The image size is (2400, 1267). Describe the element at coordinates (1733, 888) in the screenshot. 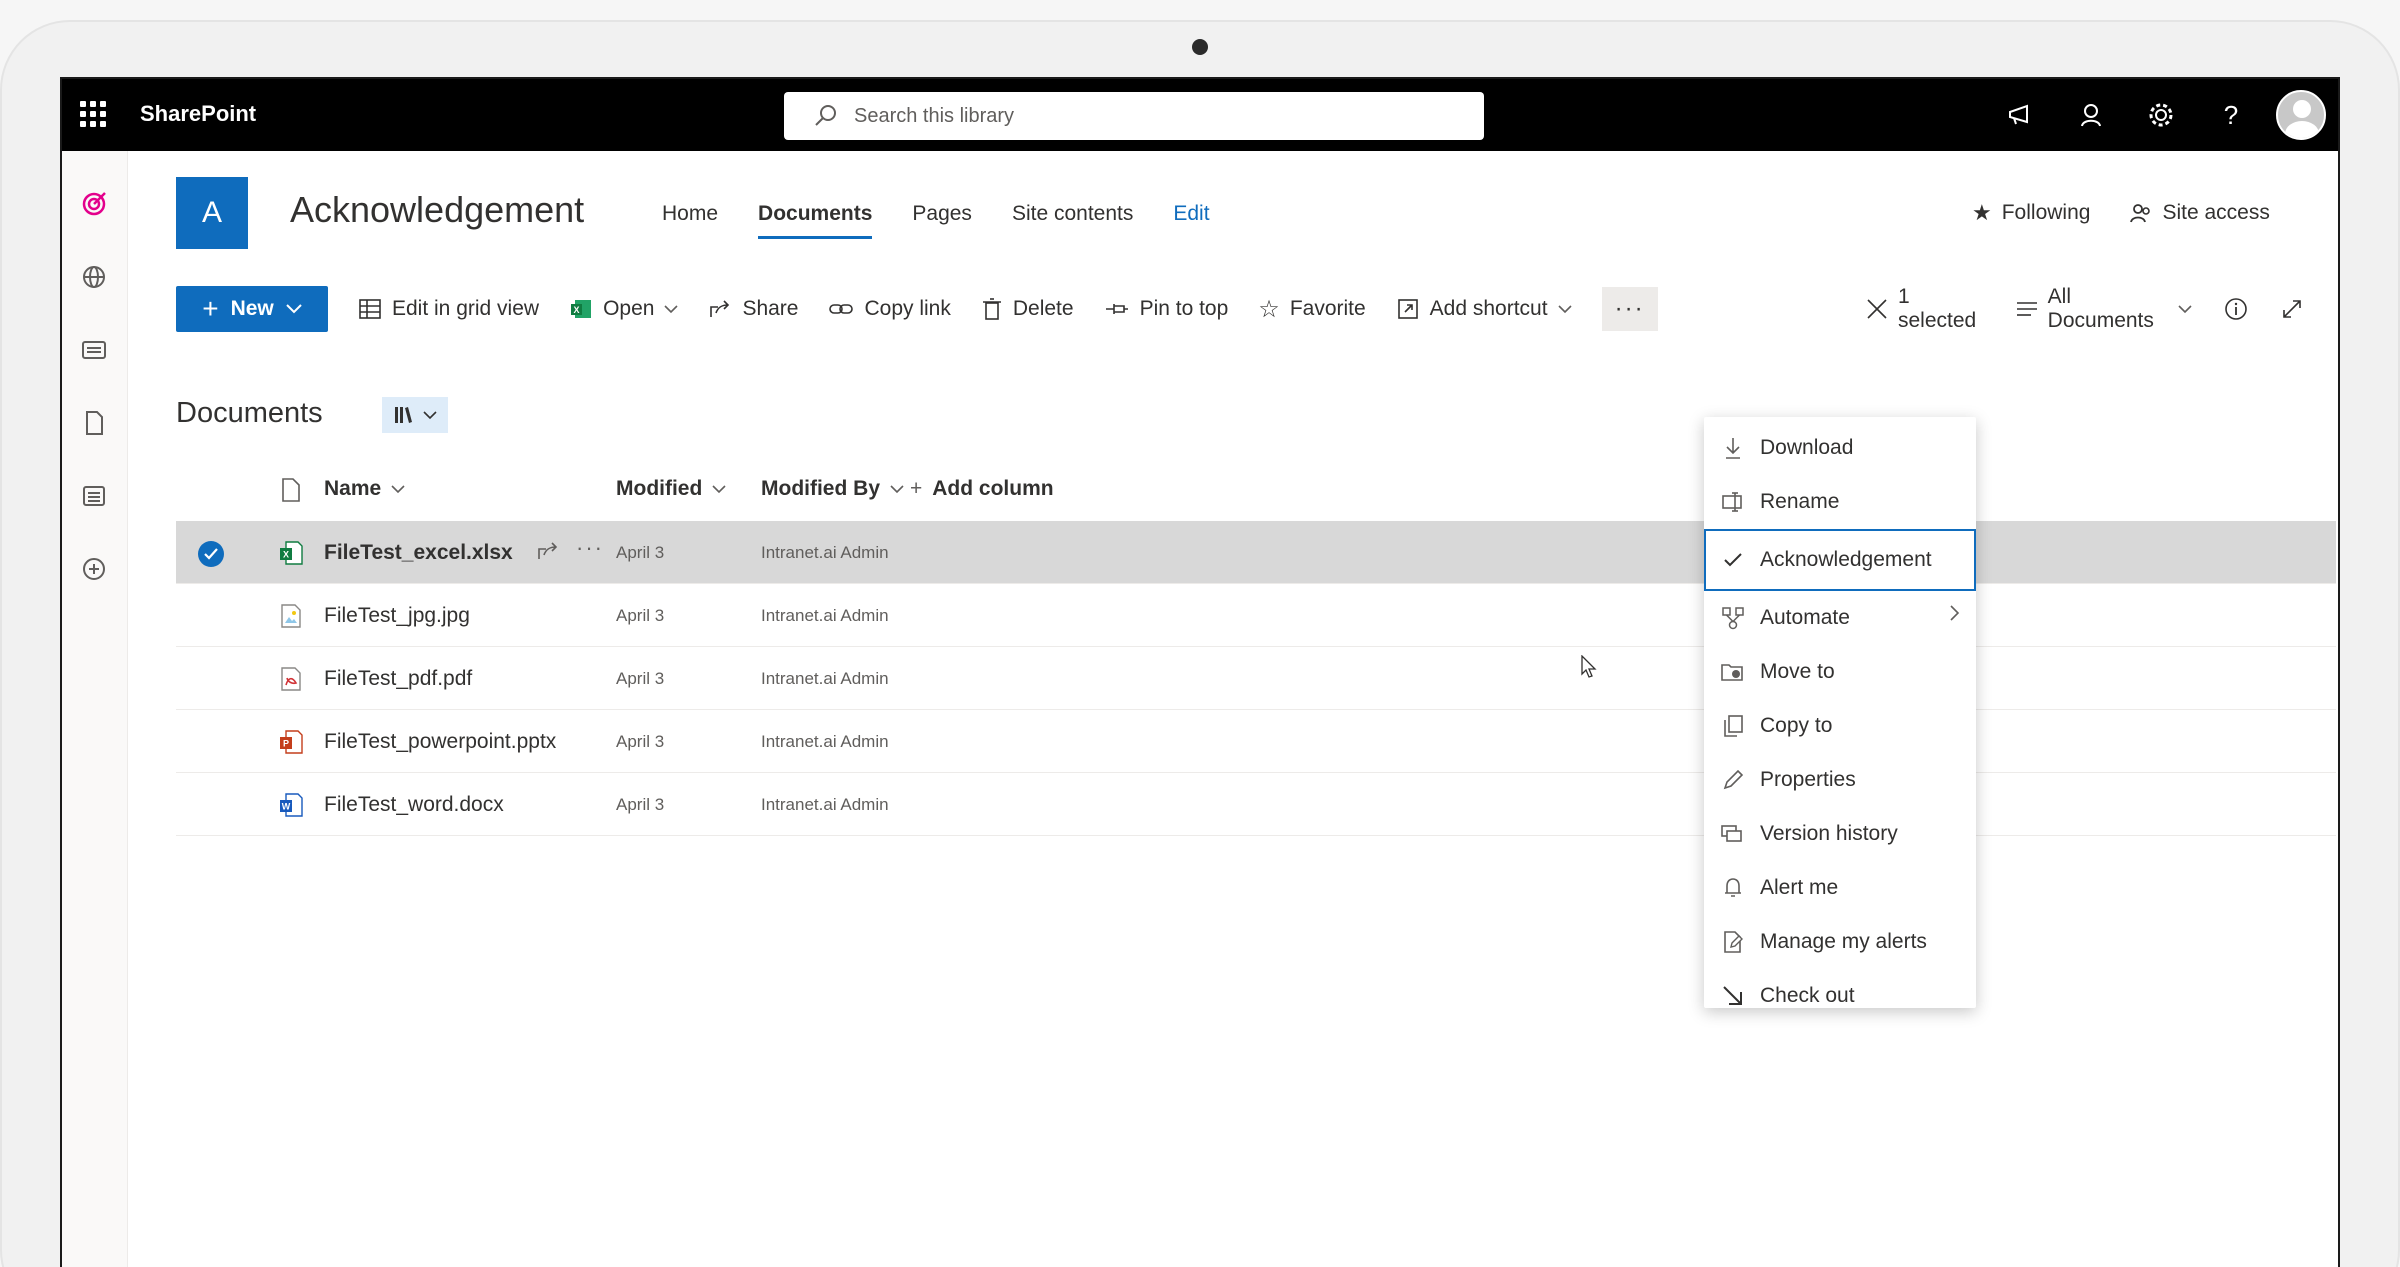

I see `bell-icon` at that location.